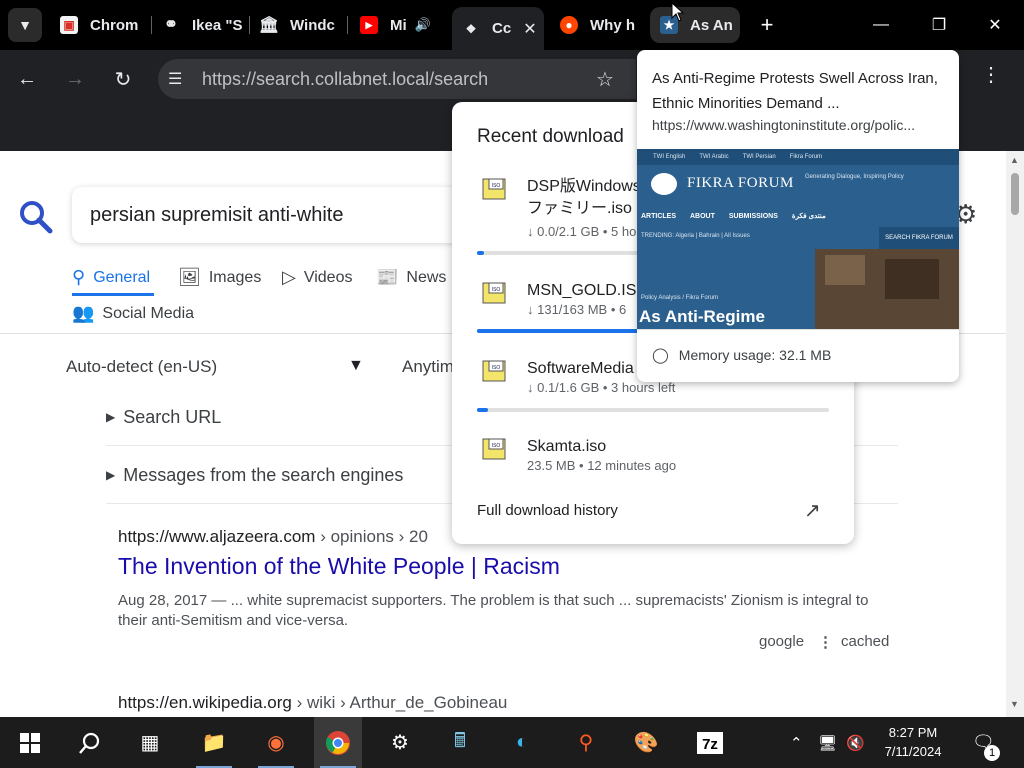 This screenshot has width=1024, height=768. What do you see at coordinates (522, 742) in the screenshot?
I see `edge-icon: ◐` at bounding box center [522, 742].